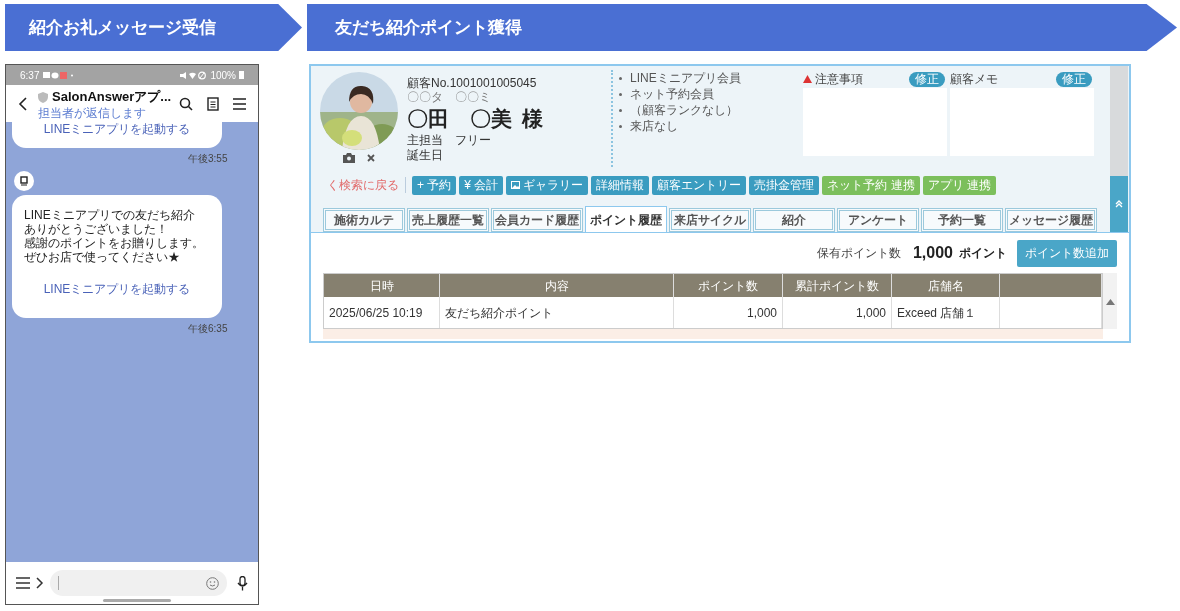 The width and height of the screenshot is (1180, 611). What do you see at coordinates (699, 185) in the screenshot?
I see `action-button: 顧客エントリー` at bounding box center [699, 185].